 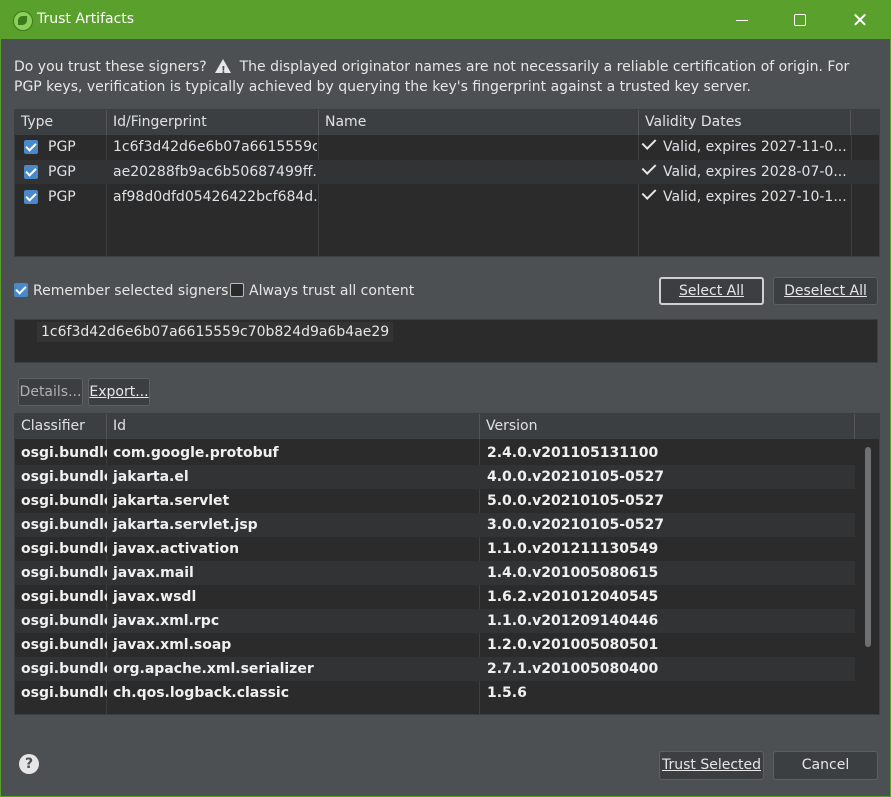 What do you see at coordinates (576, 501) in the screenshot?
I see `artifact-version: 5.0.0.v20210105-0527` at bounding box center [576, 501].